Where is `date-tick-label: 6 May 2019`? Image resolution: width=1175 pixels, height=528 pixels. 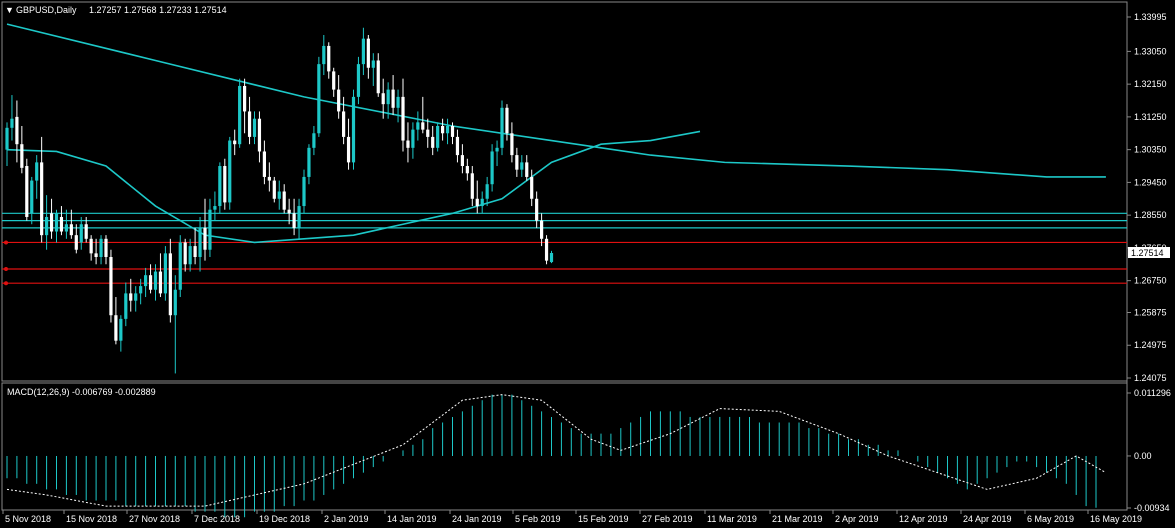 date-tick-label: 6 May 2019 is located at coordinates (1050, 519).